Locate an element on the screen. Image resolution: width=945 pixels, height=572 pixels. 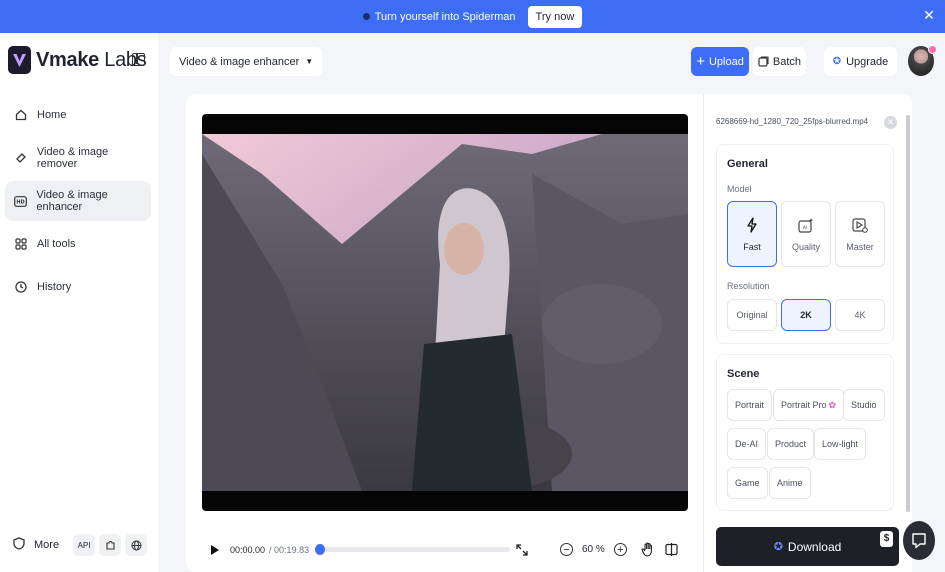
logo: Vmake Labs is located at coordinates (77, 60).